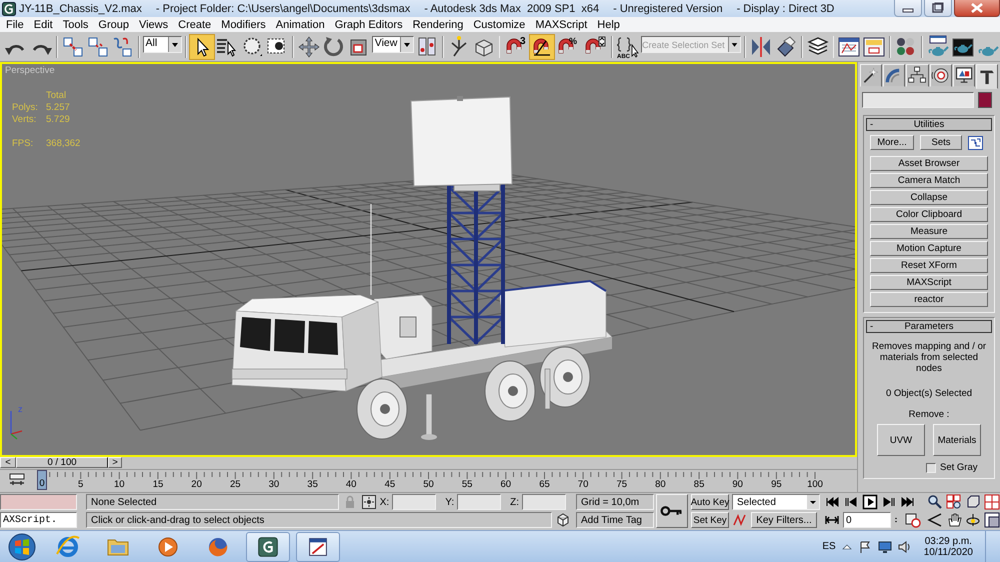 This screenshot has width=1000, height=562. I want to click on utility-button: Color Clipboard, so click(929, 214).